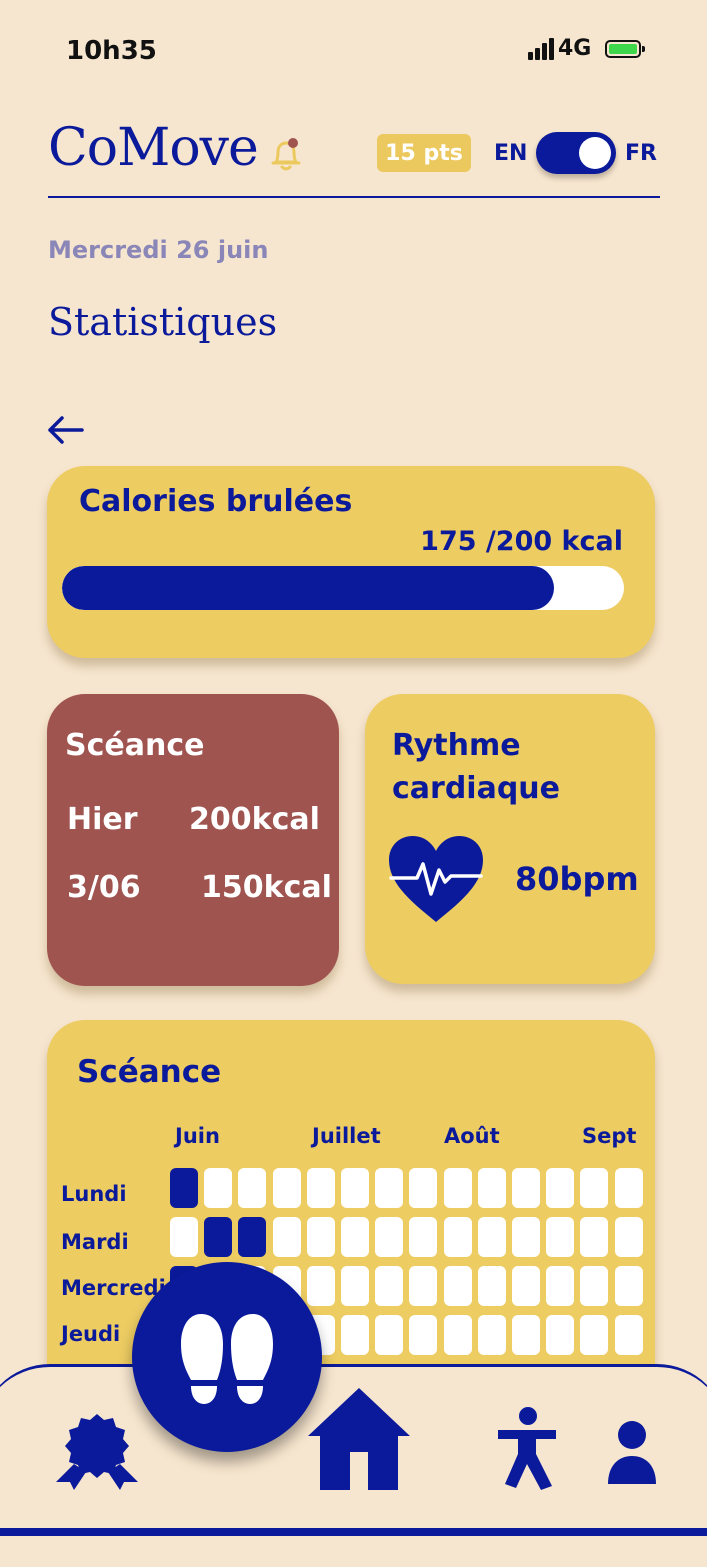 The width and height of the screenshot is (707, 1567). What do you see at coordinates (102, 819) in the screenshot?
I see `session-row-label: Hier` at bounding box center [102, 819].